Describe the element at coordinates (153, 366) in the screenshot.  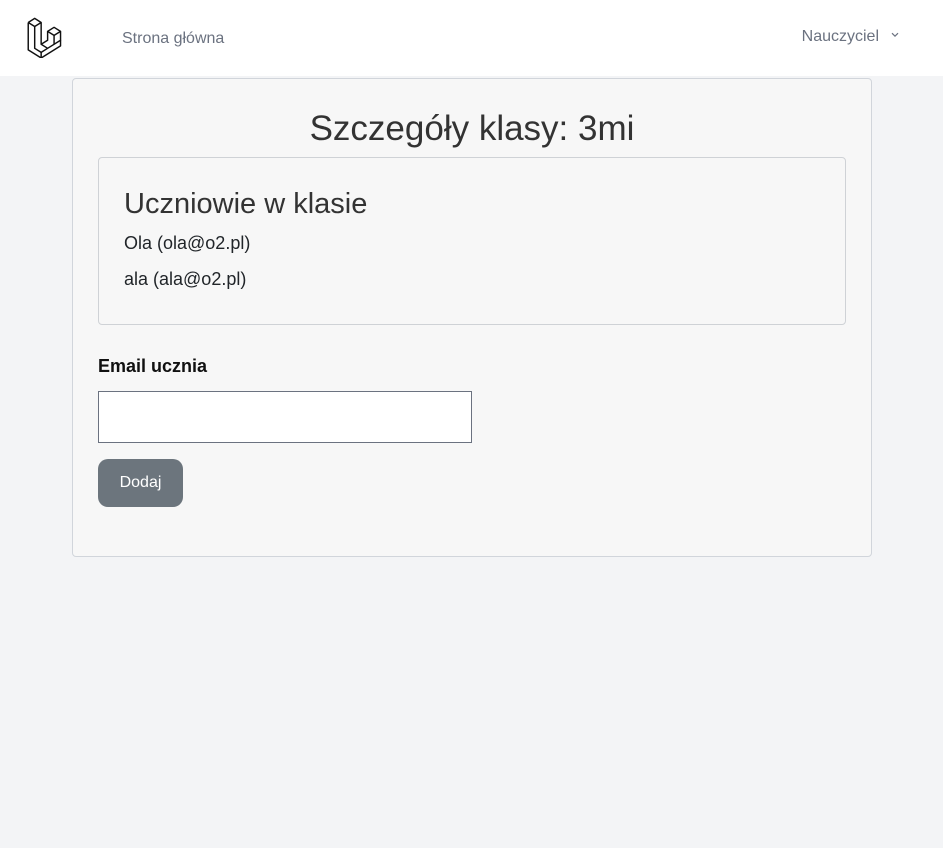
I see `email-field-label: Email ucznia` at that location.